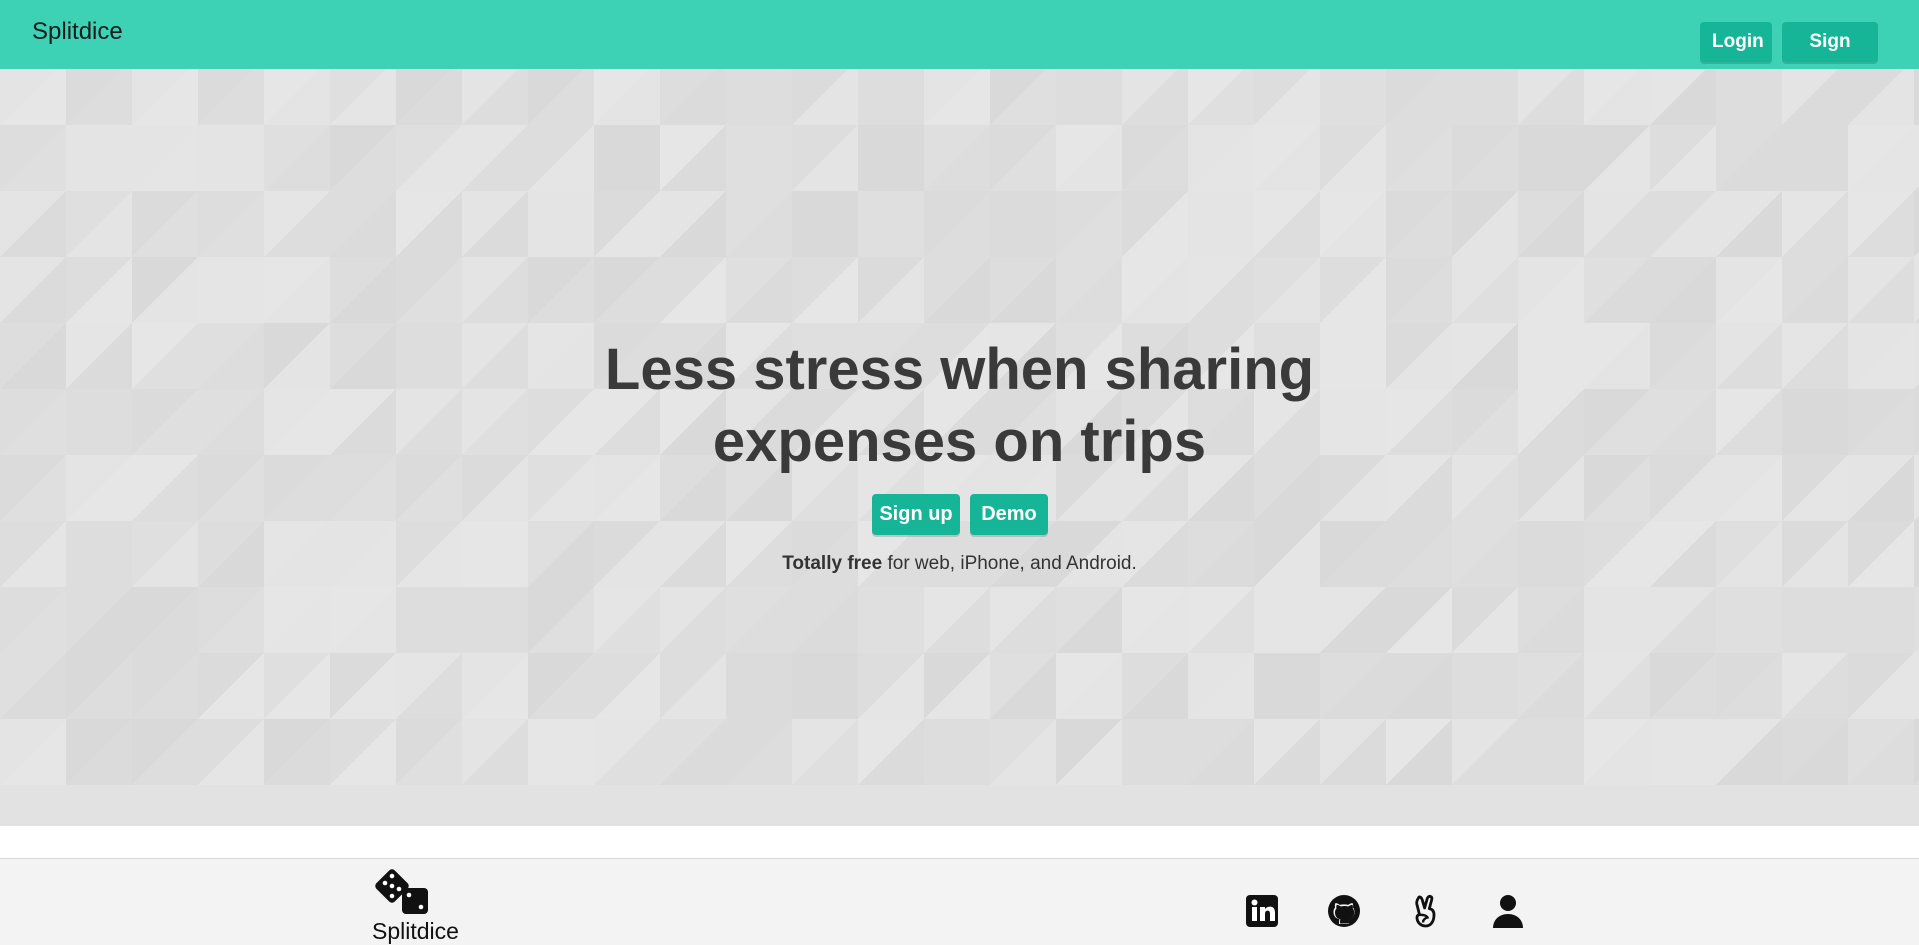 The width and height of the screenshot is (1919, 945). Describe the element at coordinates (832, 563) in the screenshot. I see `tagline-emphasis: Totally free` at that location.